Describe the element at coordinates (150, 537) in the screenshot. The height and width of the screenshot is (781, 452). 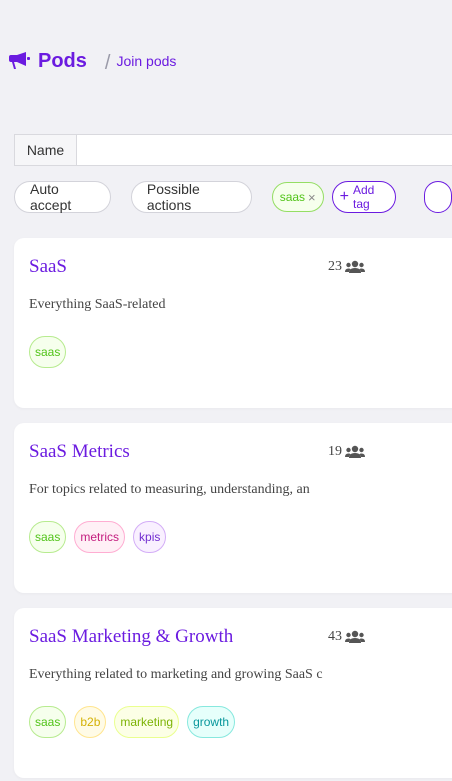
I see `tag-kpis: kpis` at that location.